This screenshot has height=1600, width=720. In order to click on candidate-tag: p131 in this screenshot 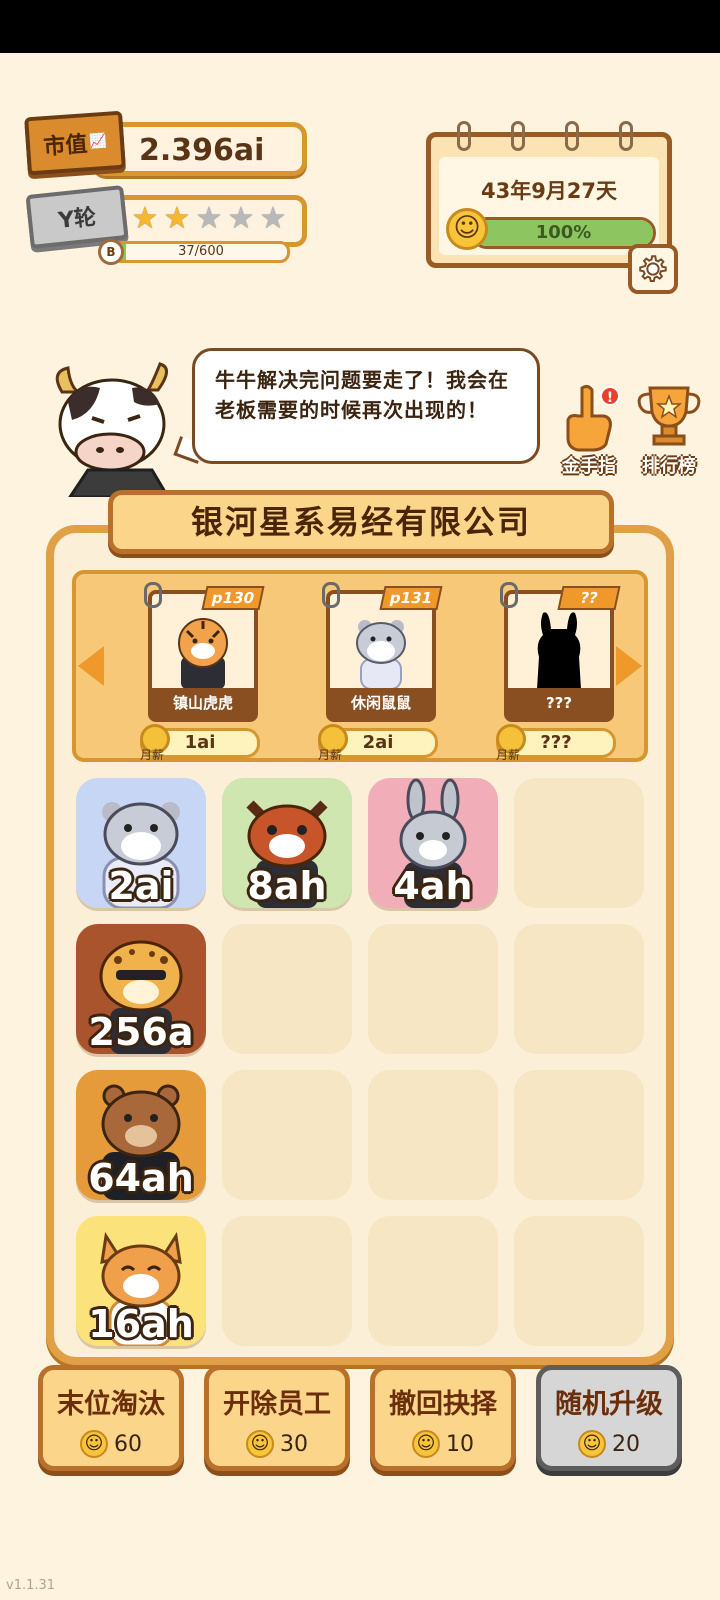, I will do `click(411, 598)`.